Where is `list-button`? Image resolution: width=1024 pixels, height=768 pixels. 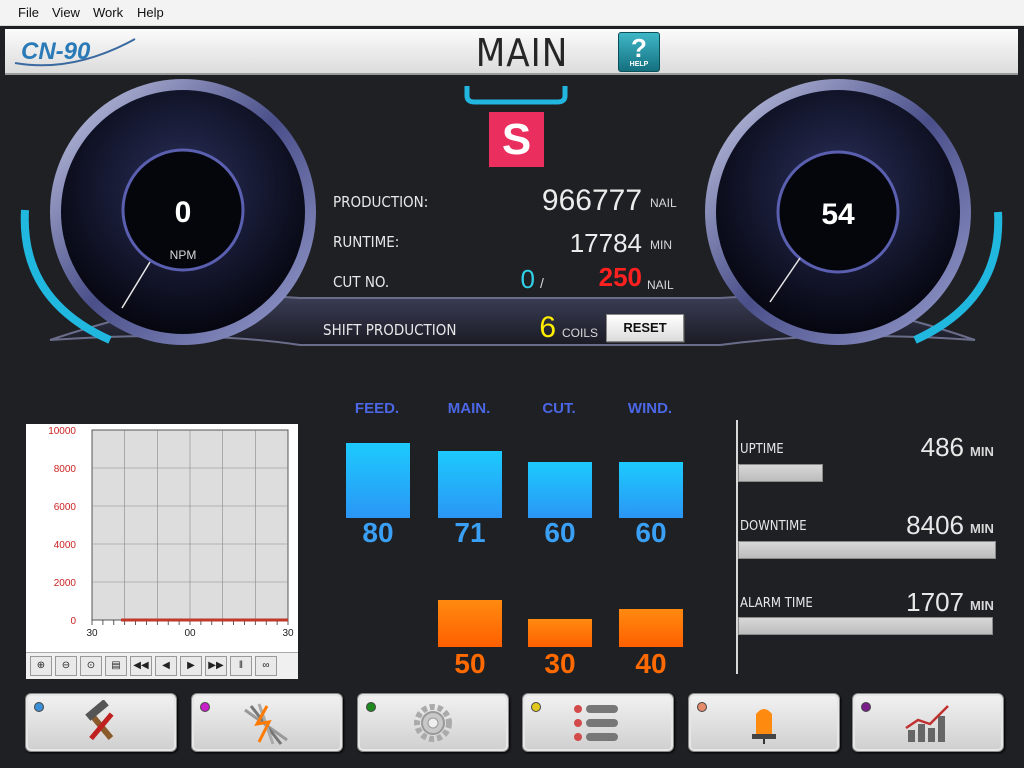 list-button is located at coordinates (598, 722).